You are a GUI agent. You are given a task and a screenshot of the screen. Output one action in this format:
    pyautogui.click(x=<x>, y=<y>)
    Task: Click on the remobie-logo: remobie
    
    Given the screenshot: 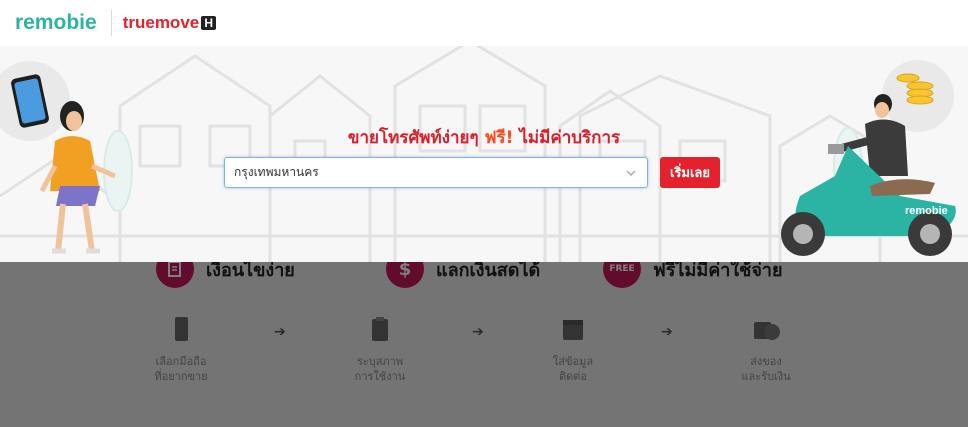 What is the action you would take?
    pyautogui.click(x=56, y=23)
    